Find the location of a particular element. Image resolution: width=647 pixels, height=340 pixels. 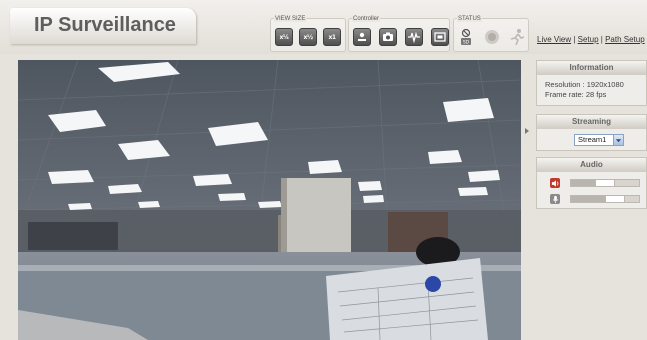

stream-select: Stream1 is located at coordinates (599, 140).